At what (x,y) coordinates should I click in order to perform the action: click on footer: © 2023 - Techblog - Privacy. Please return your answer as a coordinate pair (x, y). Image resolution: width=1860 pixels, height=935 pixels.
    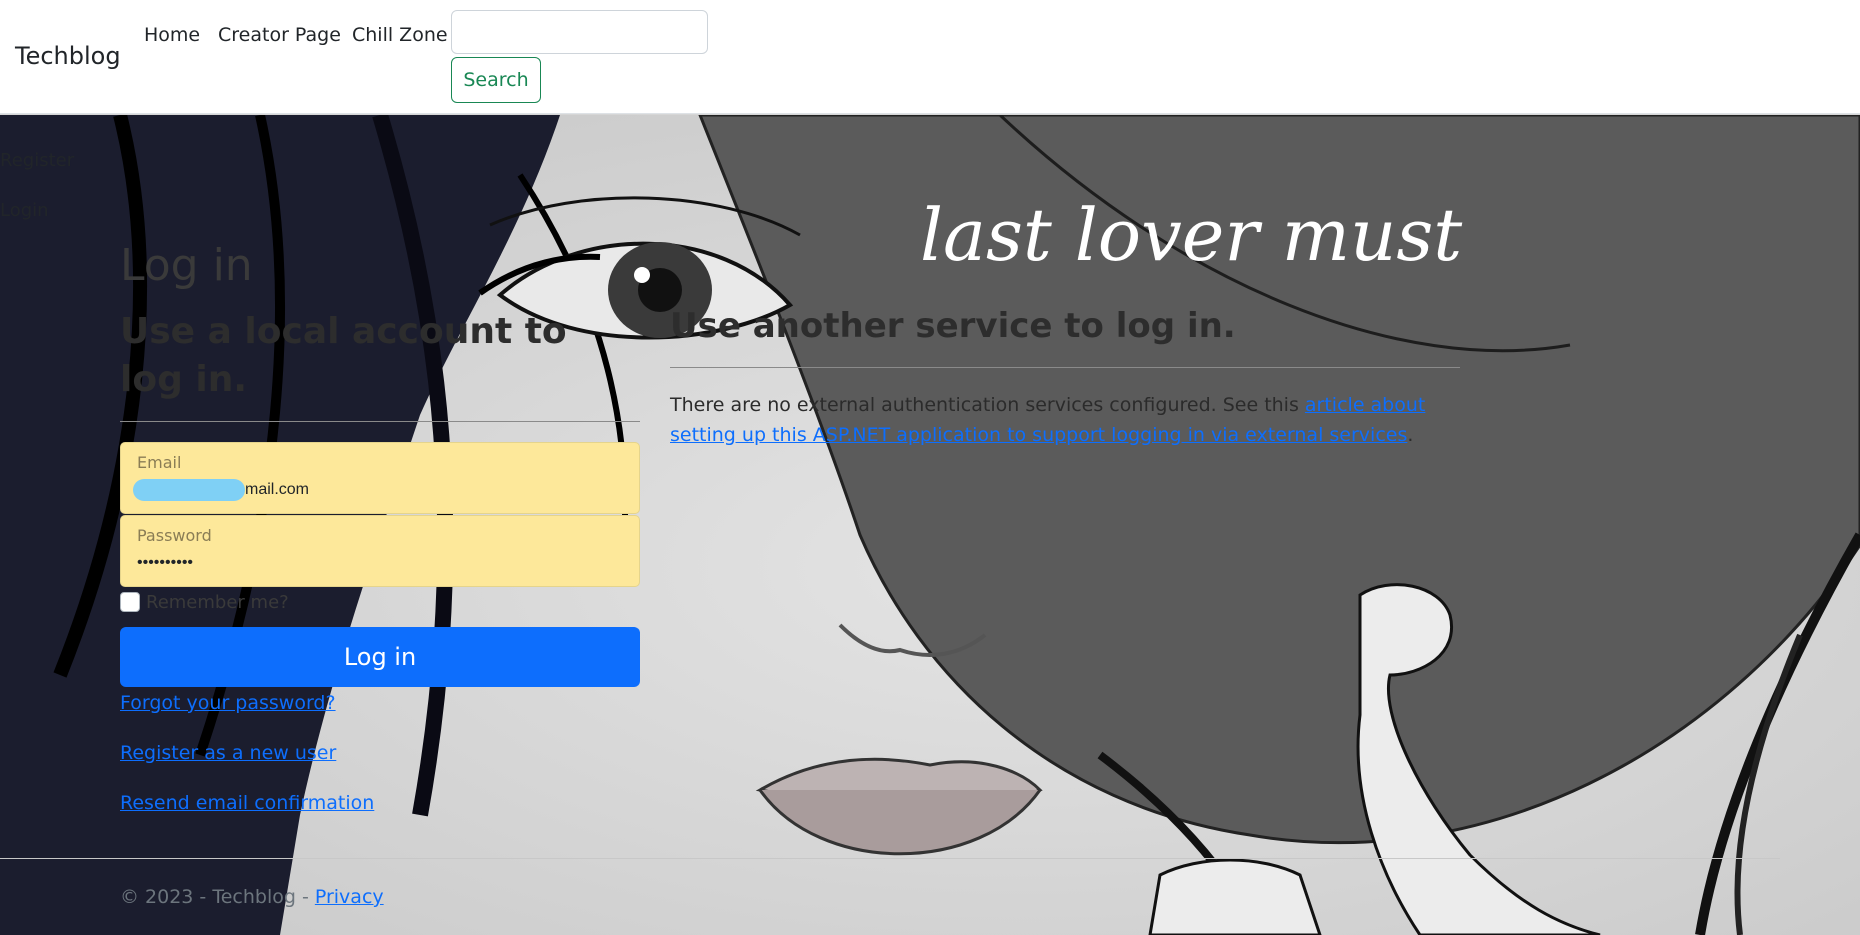
    Looking at the image, I should click on (252, 897).